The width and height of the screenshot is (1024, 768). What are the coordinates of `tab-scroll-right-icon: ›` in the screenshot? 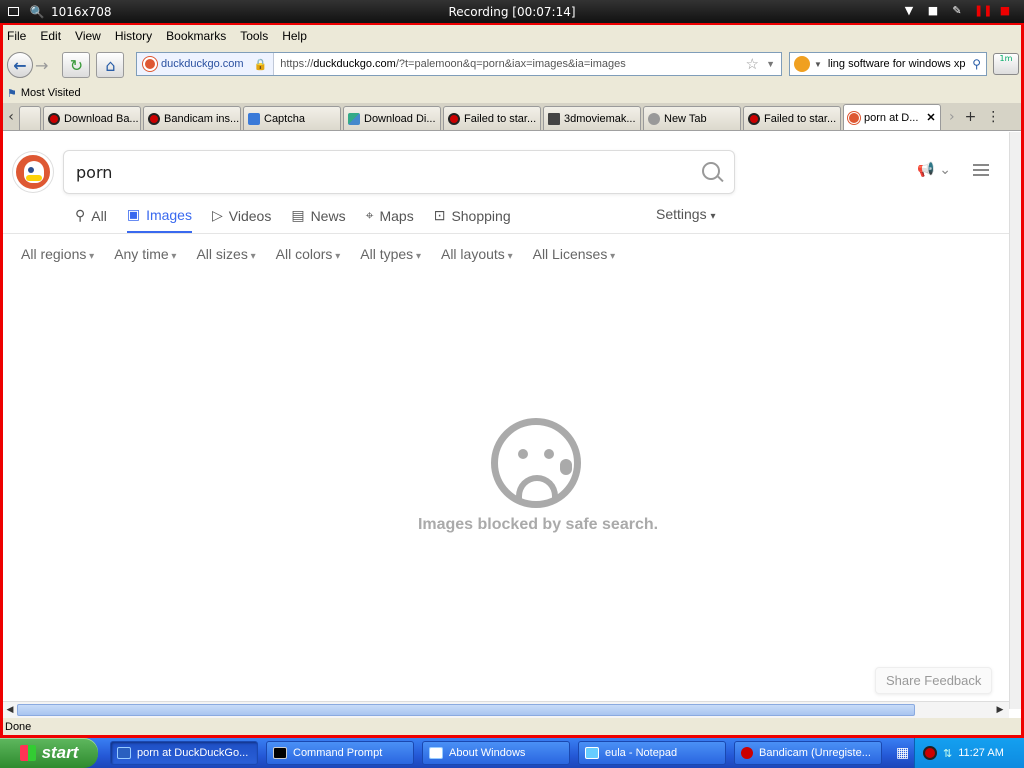 It's located at (952, 117).